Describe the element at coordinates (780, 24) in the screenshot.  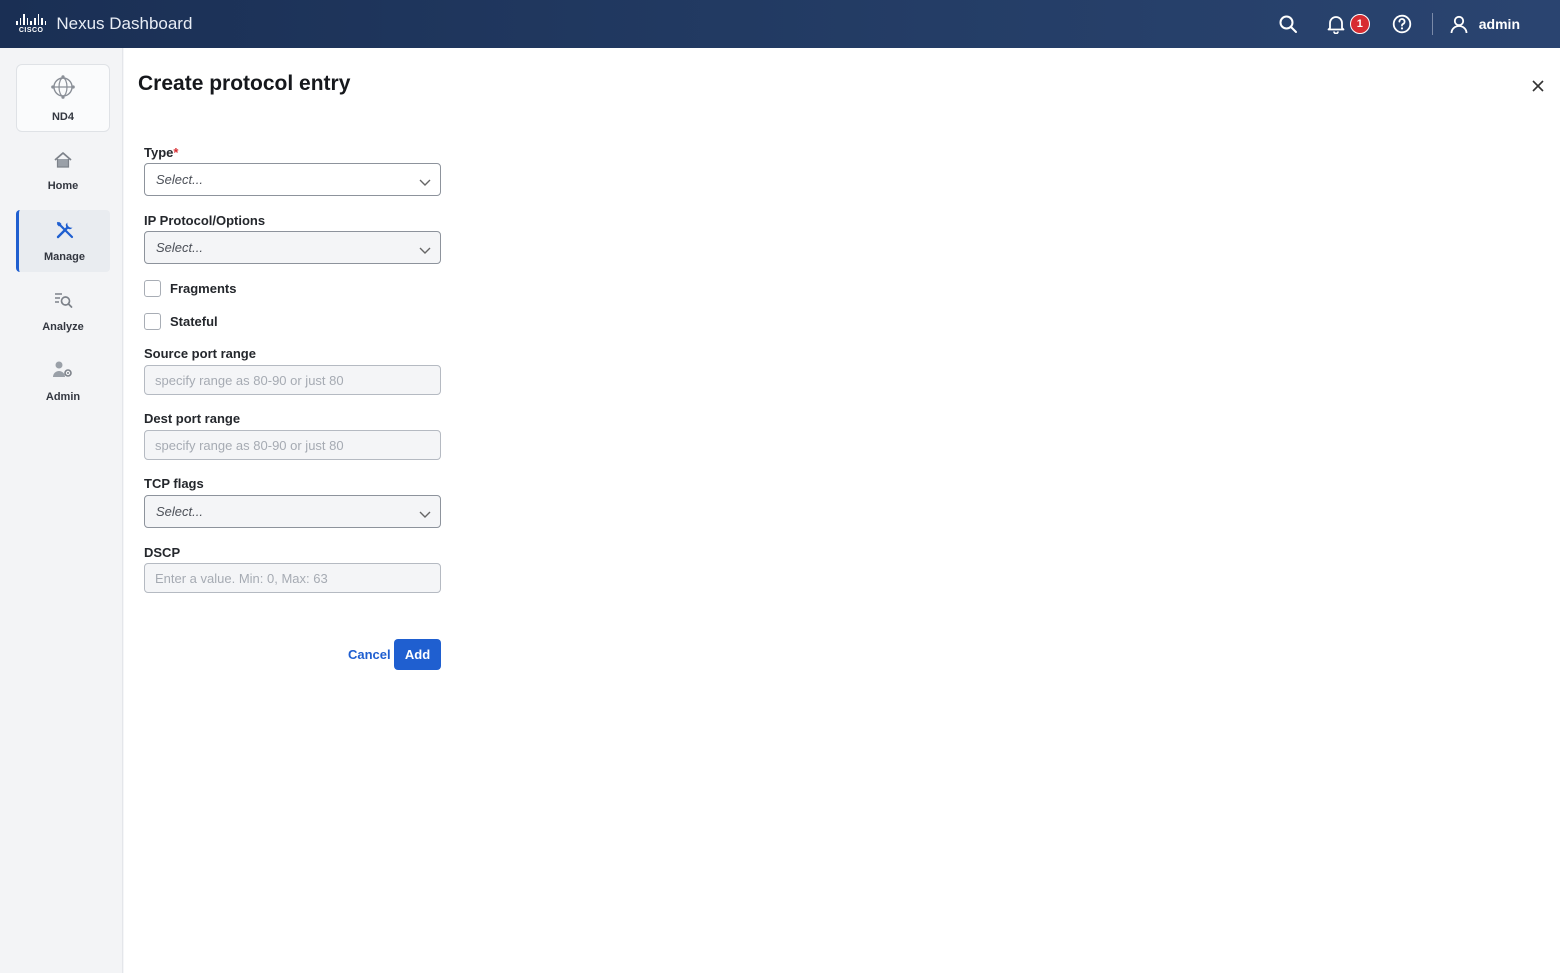
I see `top-bar: CISCO Nexus Dashboard 1 admin` at that location.